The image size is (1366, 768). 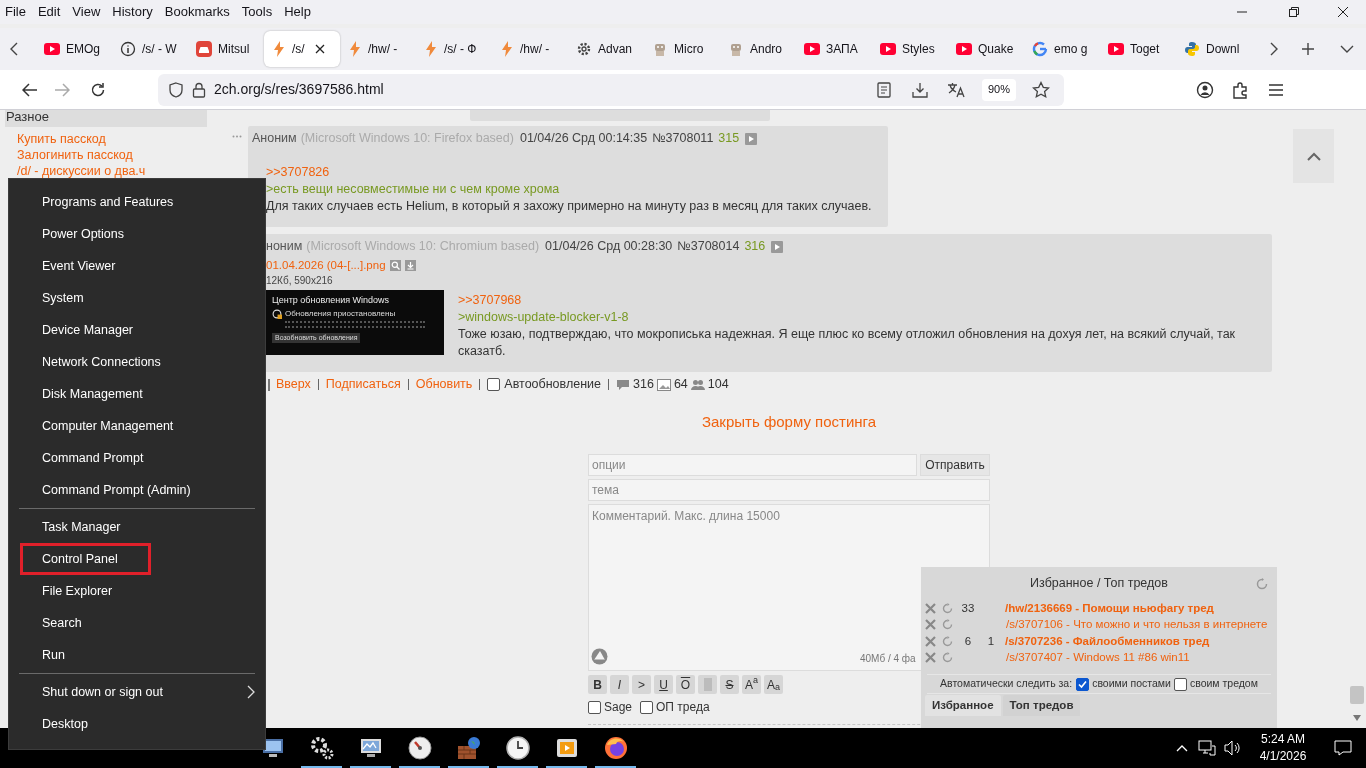 I want to click on subject-field: тема, so click(x=789, y=490).